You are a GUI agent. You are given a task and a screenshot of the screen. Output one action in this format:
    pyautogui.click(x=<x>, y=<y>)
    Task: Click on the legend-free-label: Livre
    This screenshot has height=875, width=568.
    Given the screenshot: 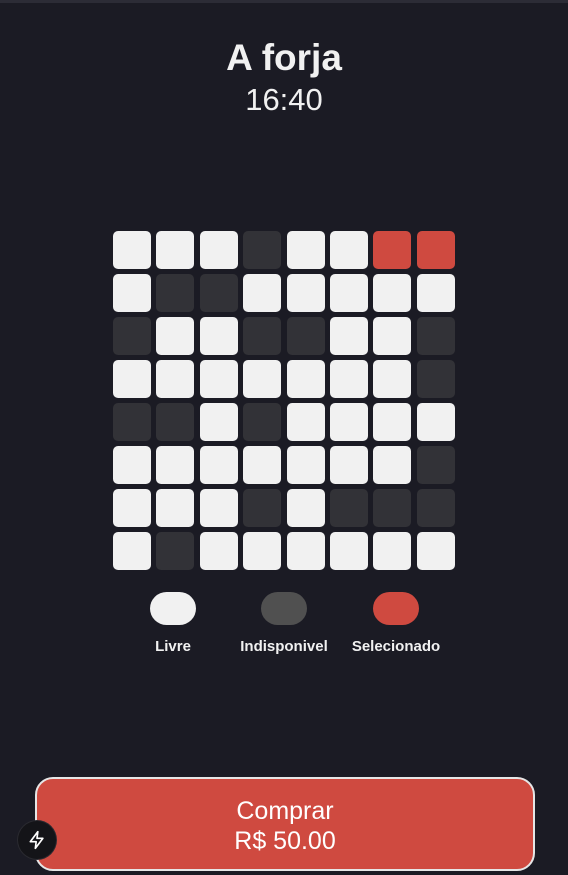 What is the action you would take?
    pyautogui.click(x=173, y=646)
    